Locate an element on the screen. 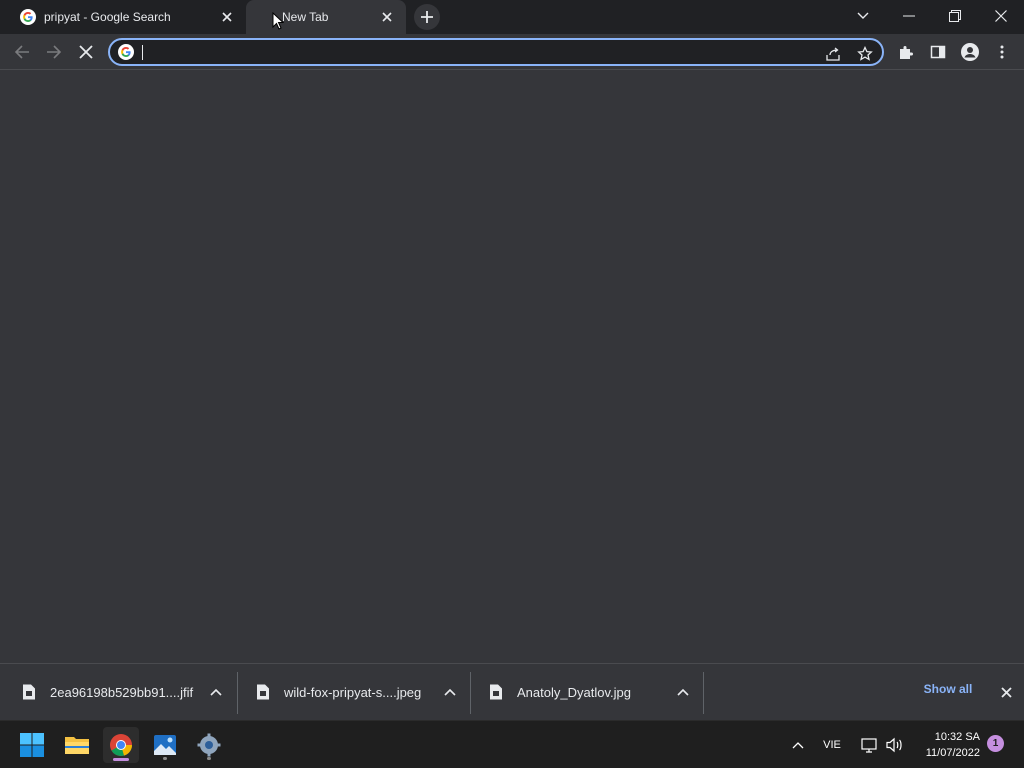  start-button is located at coordinates (32, 745).